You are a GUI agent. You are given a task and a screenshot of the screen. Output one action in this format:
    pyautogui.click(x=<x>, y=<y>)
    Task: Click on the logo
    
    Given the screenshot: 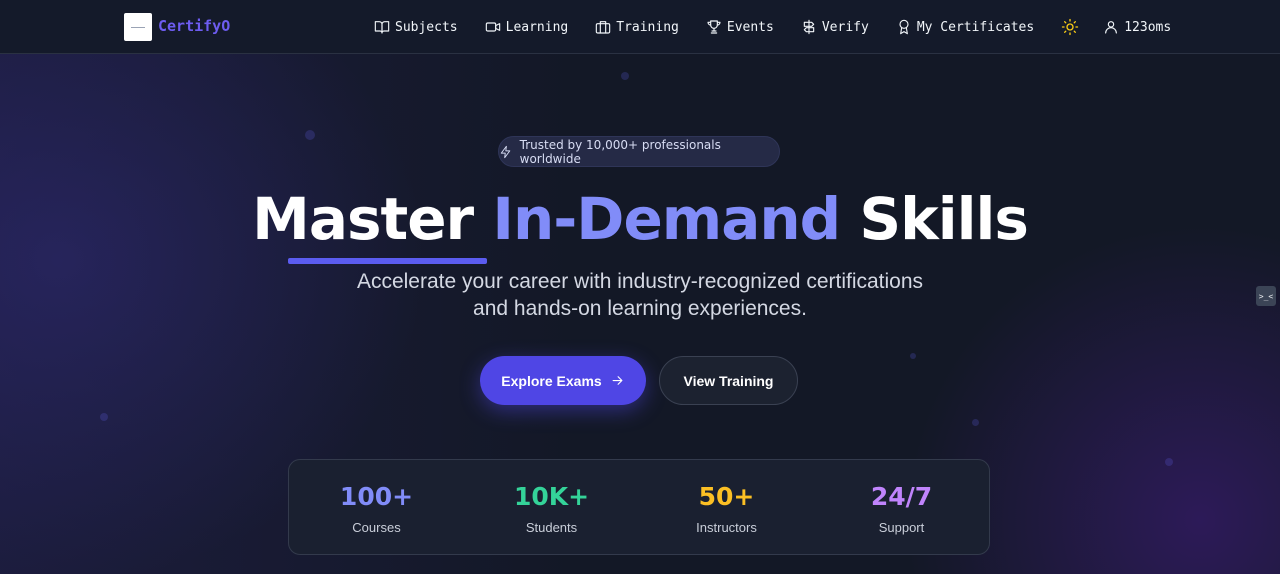 What is the action you would take?
    pyautogui.click(x=138, y=27)
    